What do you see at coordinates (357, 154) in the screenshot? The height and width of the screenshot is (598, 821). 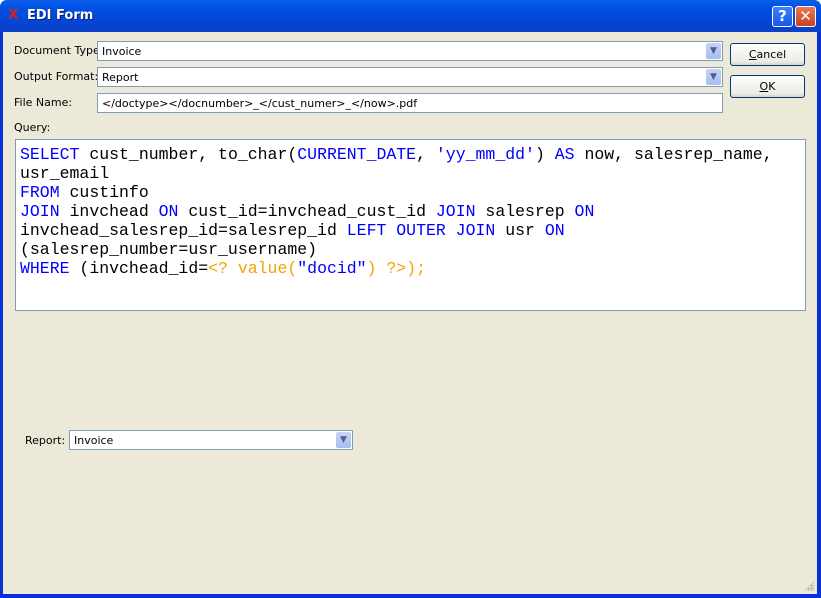 I see `sql-keyword: CURRENT_DATE` at bounding box center [357, 154].